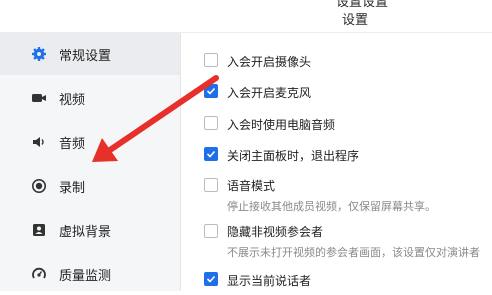  What do you see at coordinates (85, 56) in the screenshot?
I see `sidebar-item-label: 常规设置` at bounding box center [85, 56].